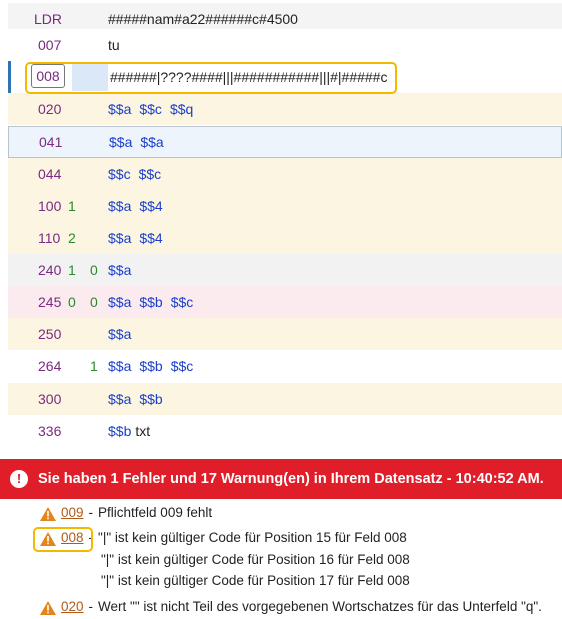  Describe the element at coordinates (285, 270) in the screenshot. I see `field-row-240: 240 1 0 $$a` at that location.